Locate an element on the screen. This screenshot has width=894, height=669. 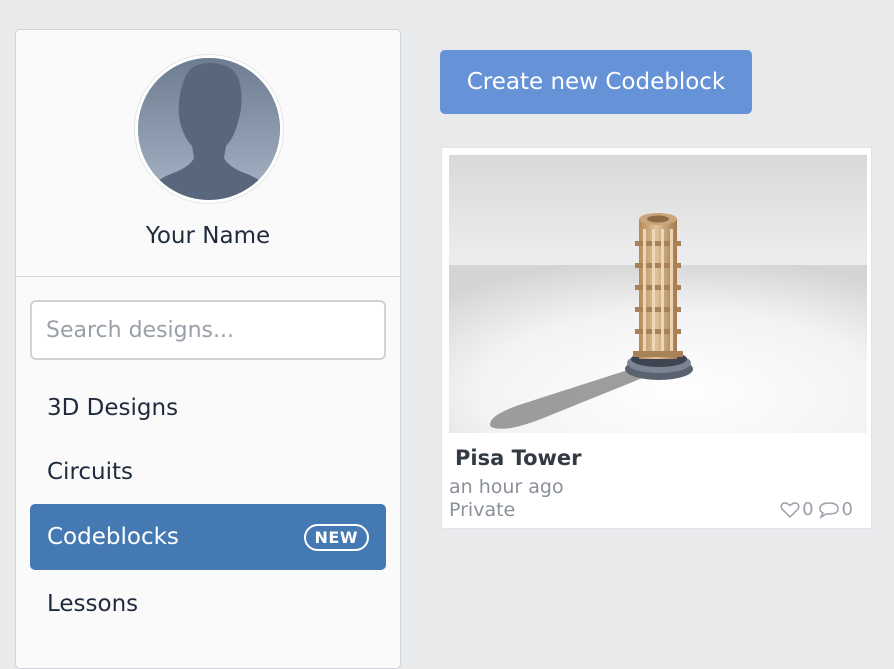
design-privacy: Private is located at coordinates (482, 510).